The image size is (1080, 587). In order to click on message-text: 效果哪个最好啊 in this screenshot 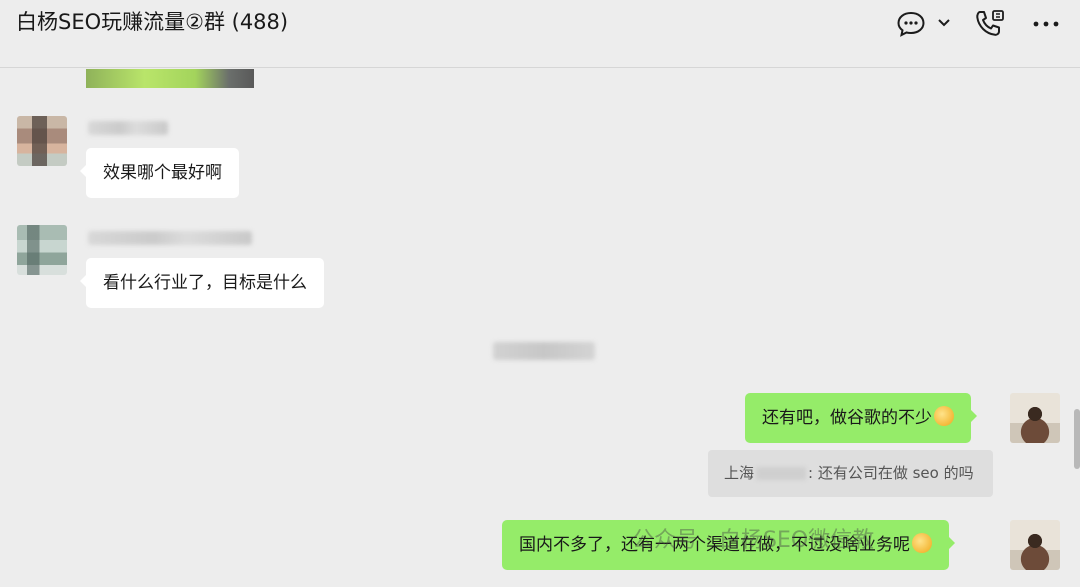, I will do `click(162, 173)`.